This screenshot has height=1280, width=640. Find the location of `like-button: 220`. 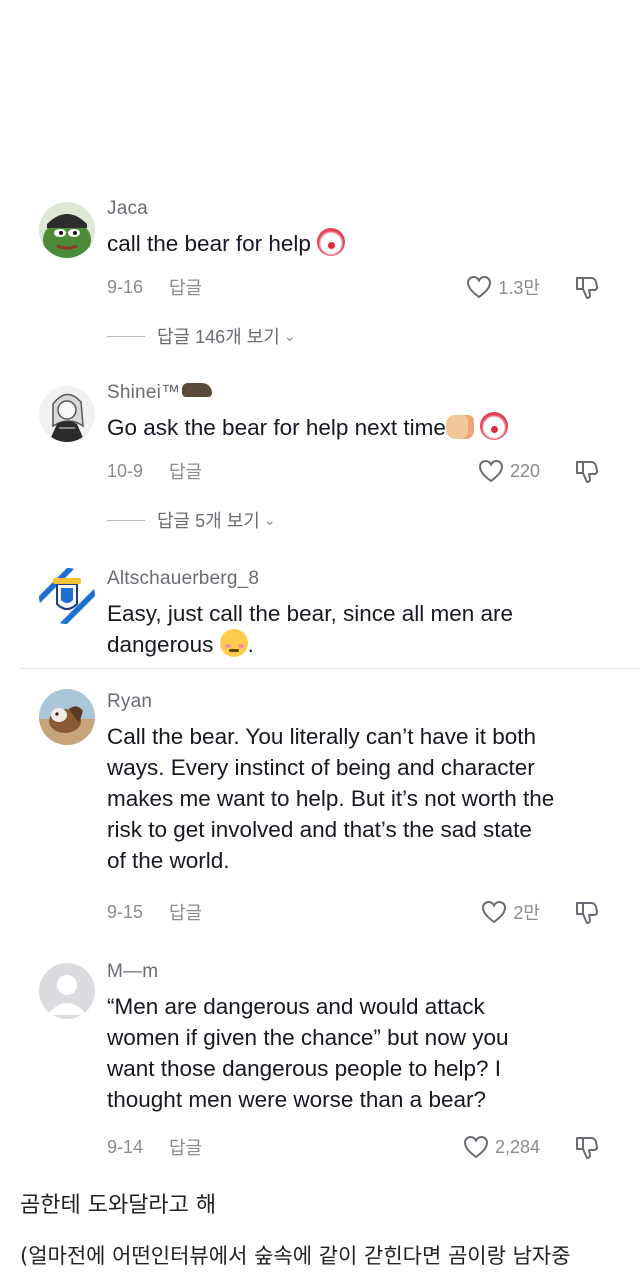

like-button: 220 is located at coordinates (509, 471).